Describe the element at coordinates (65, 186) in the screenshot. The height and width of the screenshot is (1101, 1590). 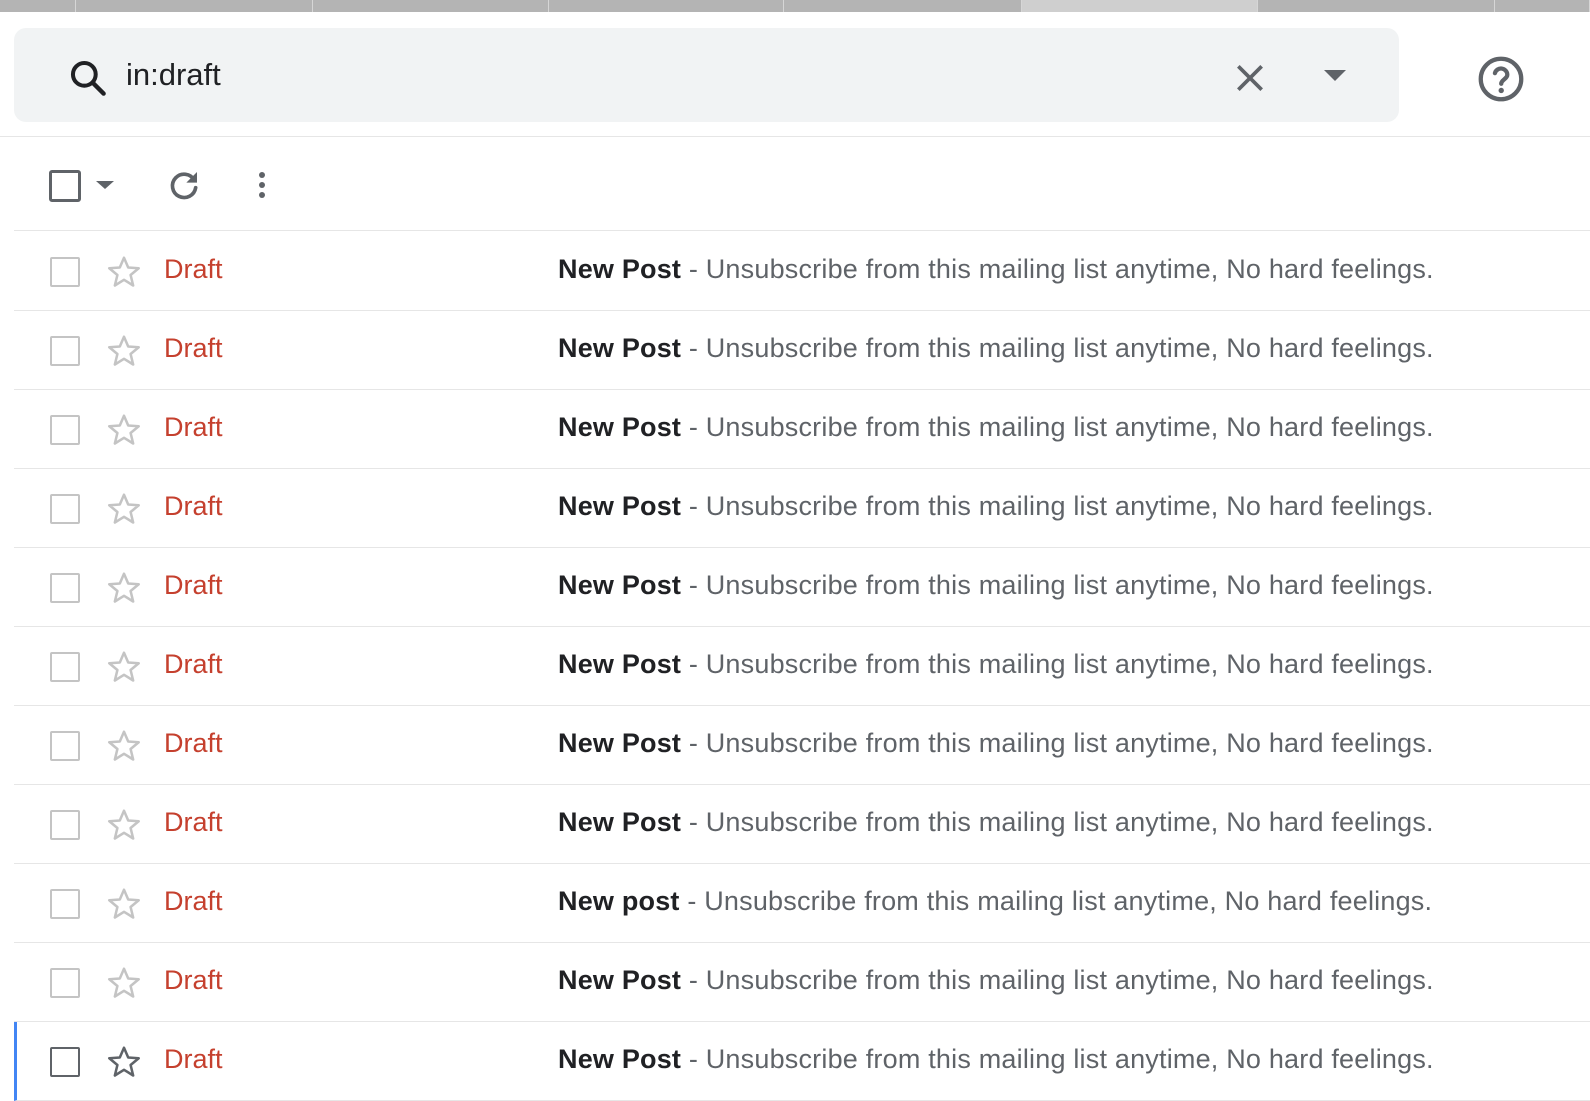
I see `select-all-checkbox` at that location.